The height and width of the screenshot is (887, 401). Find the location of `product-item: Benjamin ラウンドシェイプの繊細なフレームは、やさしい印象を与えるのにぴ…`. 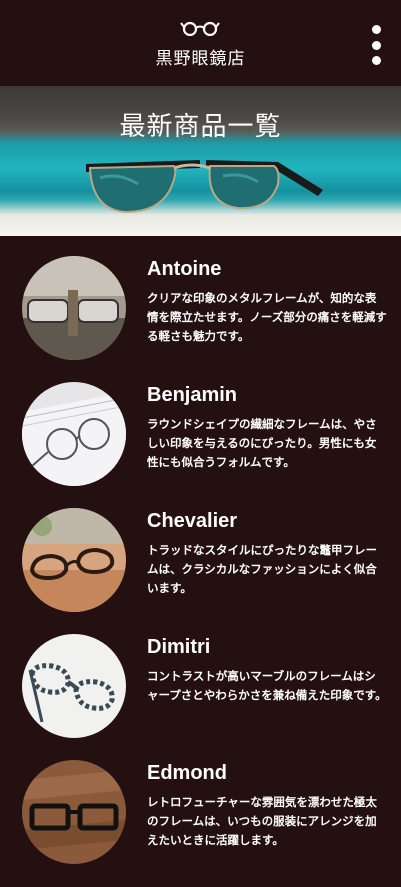

product-item: Benjamin ラウンドシェイプの繊細なフレームは、やさしい印象を与えるのにぴ… is located at coordinates (200, 445).